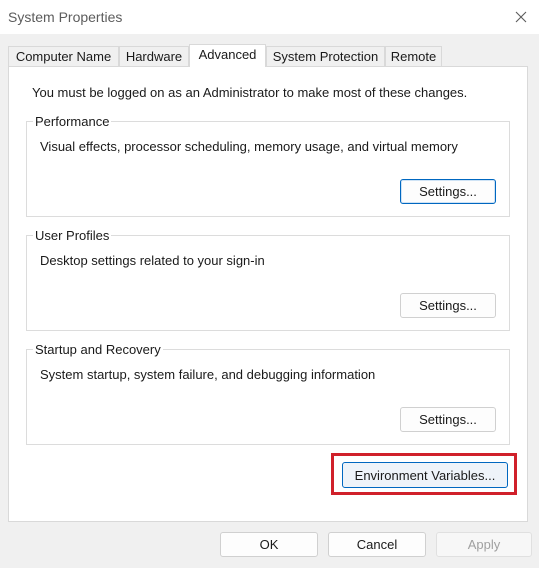 The image size is (539, 568). I want to click on close-button, so click(521, 17).